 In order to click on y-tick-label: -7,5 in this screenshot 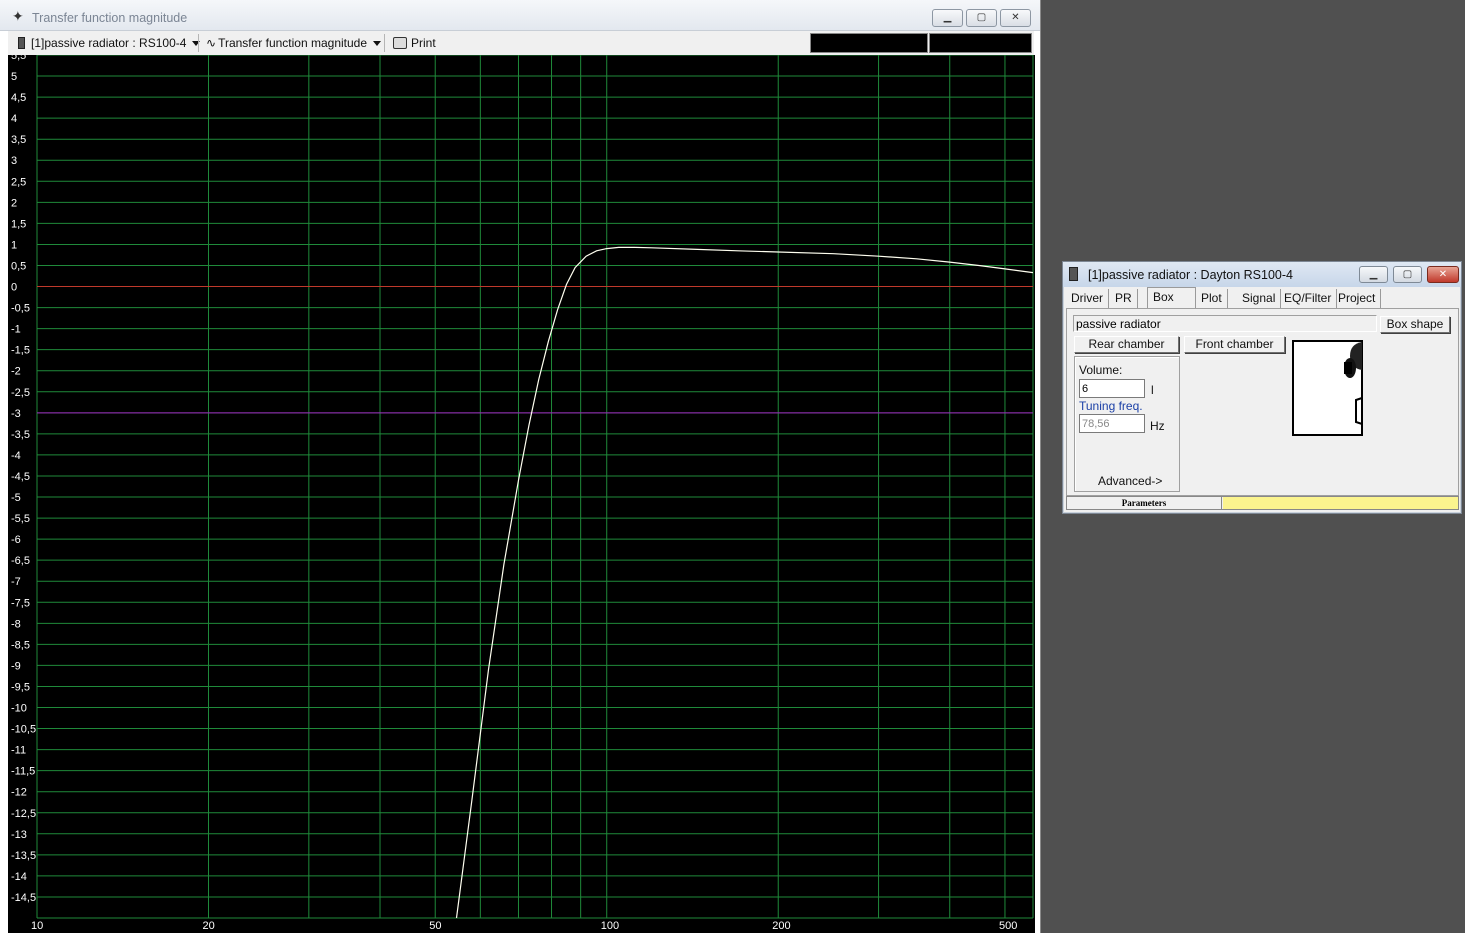, I will do `click(20, 603)`.